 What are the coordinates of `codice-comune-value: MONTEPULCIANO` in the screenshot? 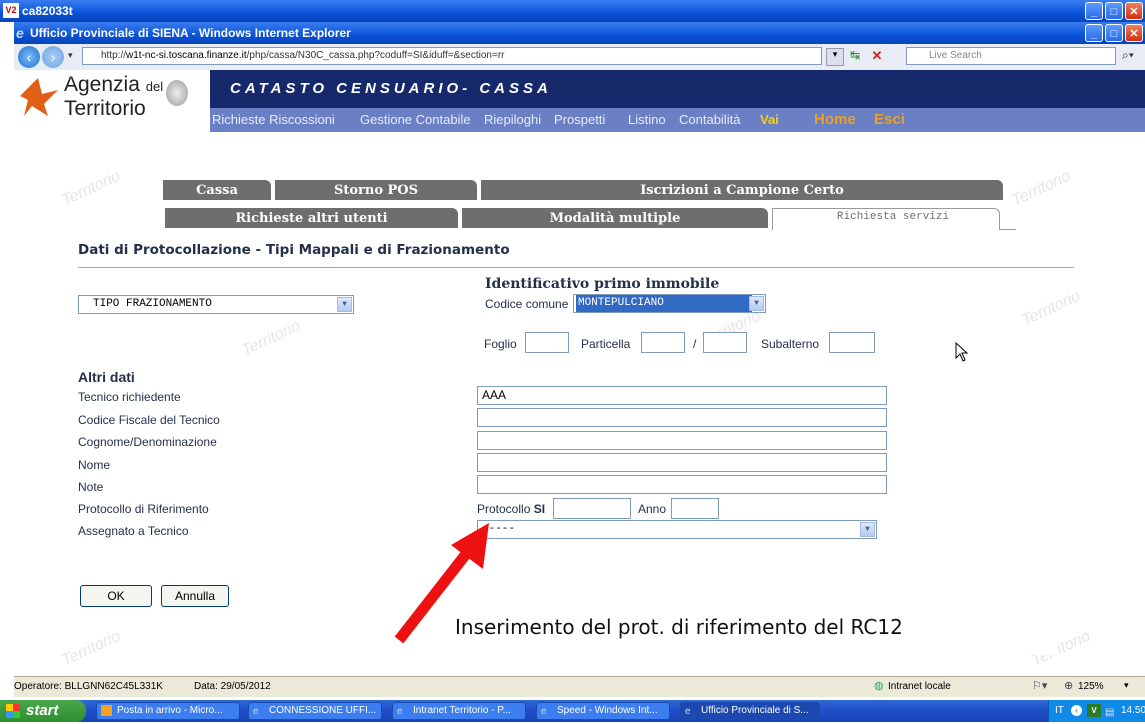 It's located at (664, 303).